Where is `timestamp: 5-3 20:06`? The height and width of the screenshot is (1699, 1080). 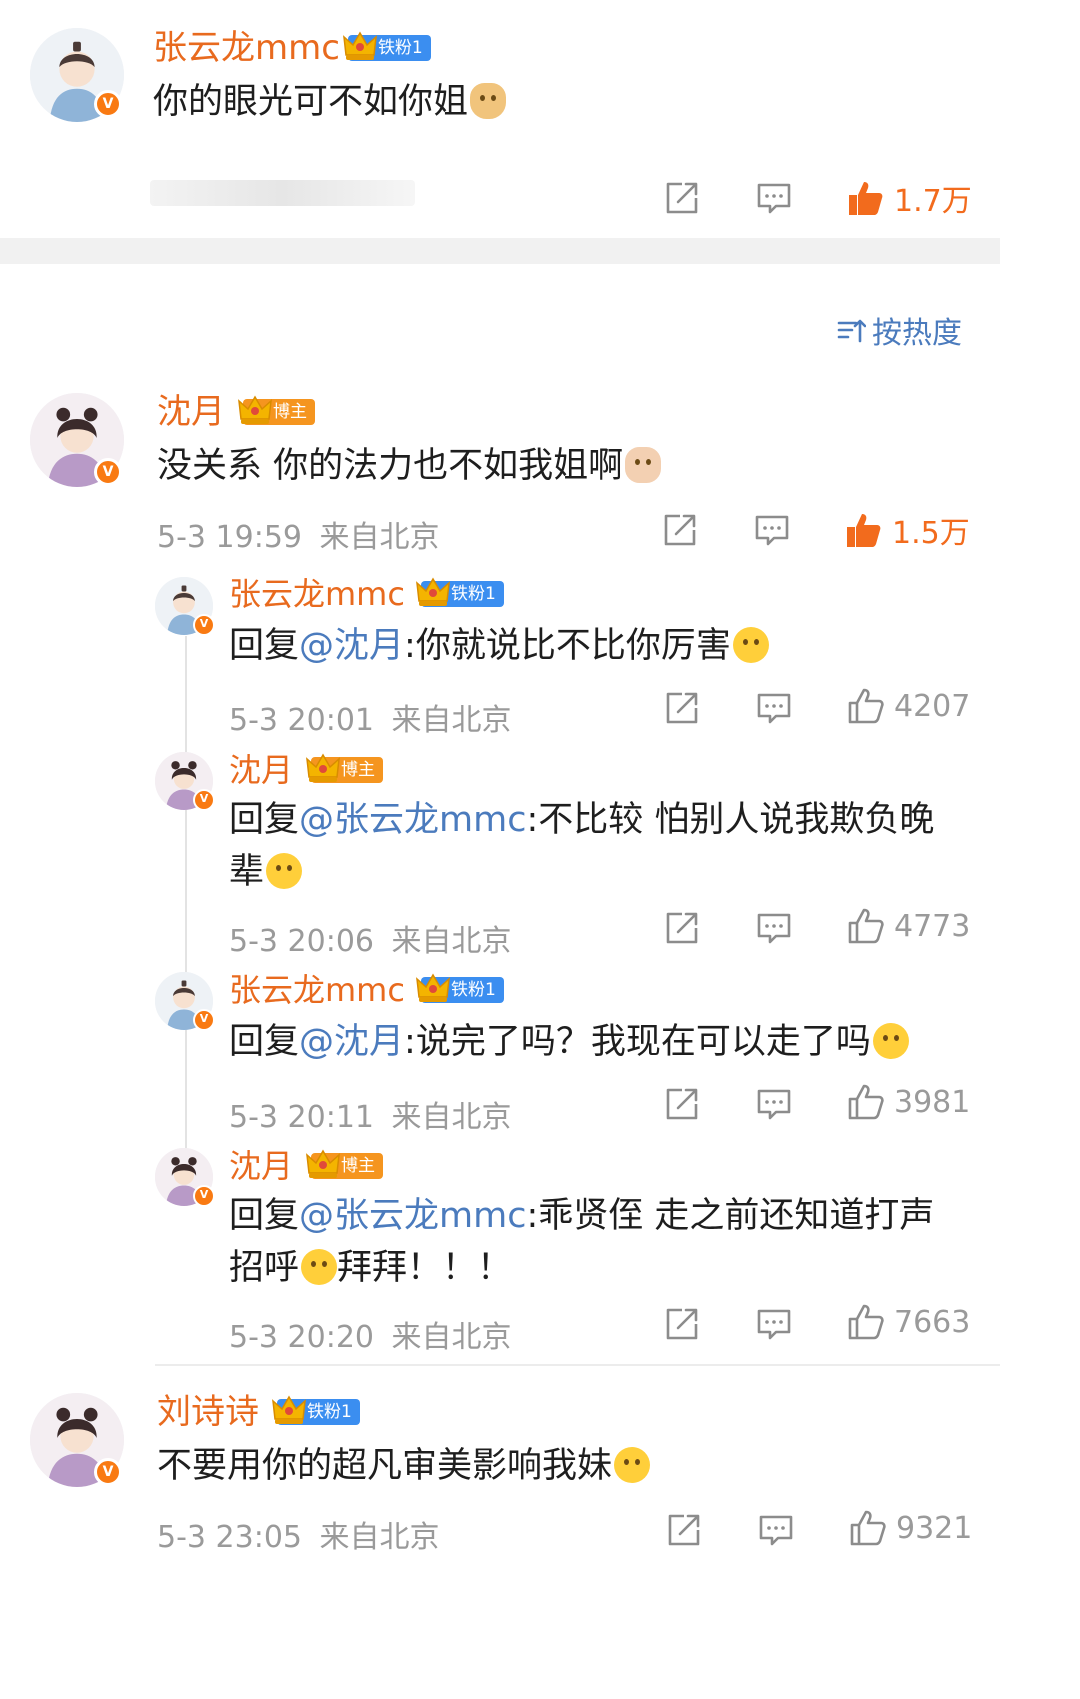
timestamp: 5-3 20:06 is located at coordinates (301, 941).